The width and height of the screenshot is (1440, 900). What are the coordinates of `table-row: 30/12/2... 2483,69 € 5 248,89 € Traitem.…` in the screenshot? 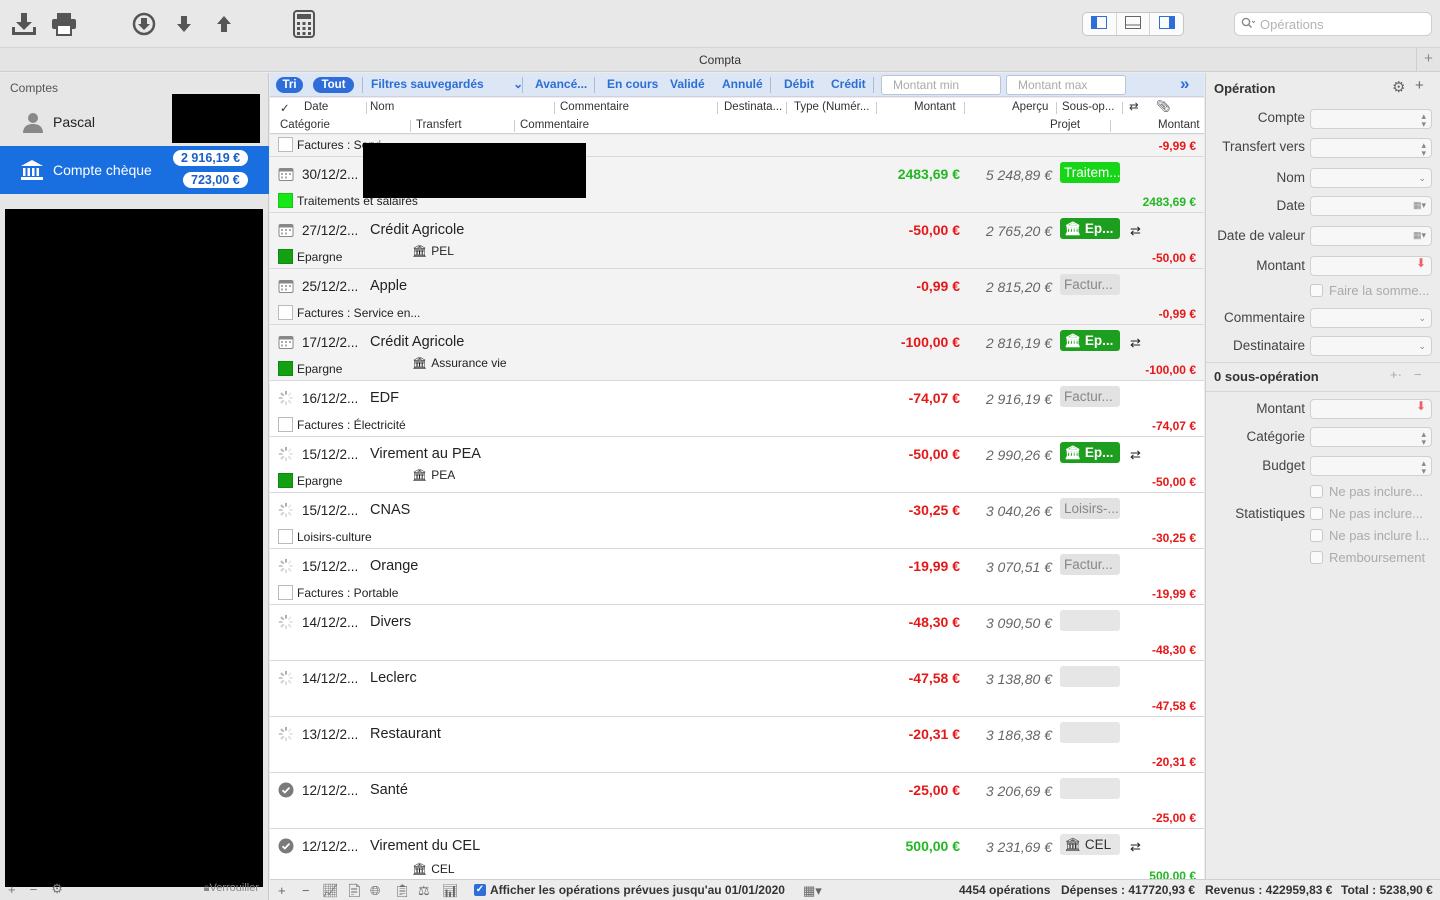 It's located at (737, 178).